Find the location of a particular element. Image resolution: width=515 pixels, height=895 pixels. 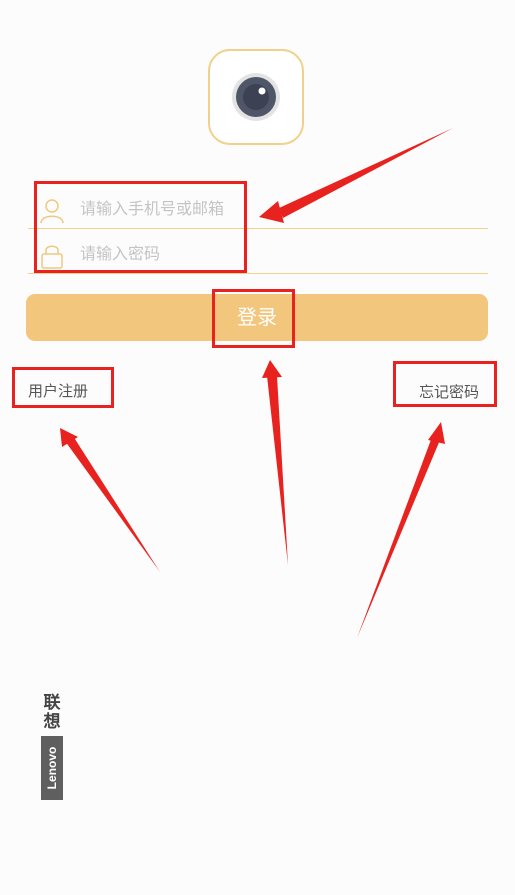

arrow-to-fields-head is located at coordinates (271, 212).